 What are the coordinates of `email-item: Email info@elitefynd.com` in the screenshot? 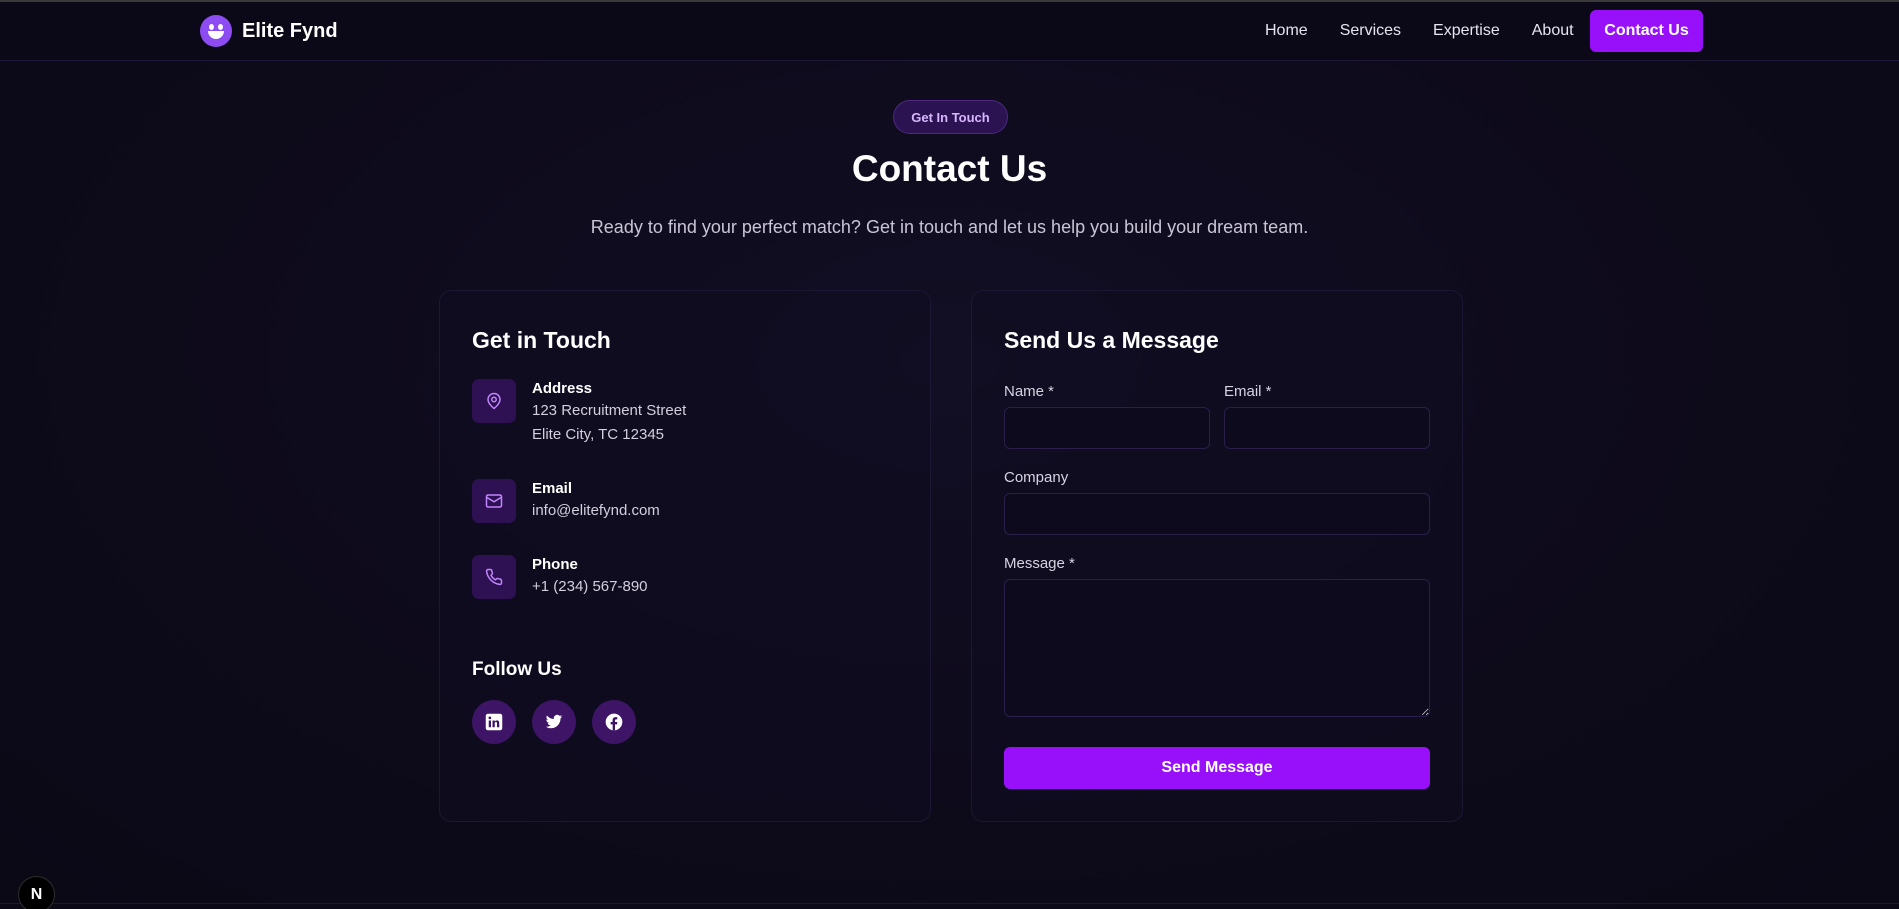 It's located at (566, 501).